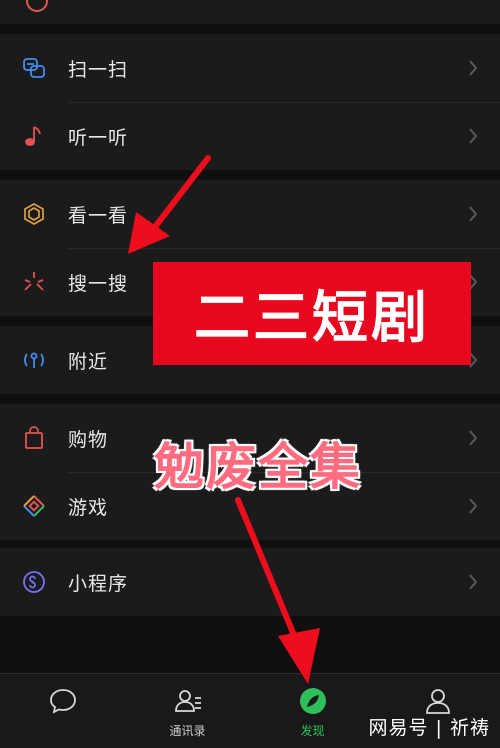 The height and width of the screenshot is (748, 500). I want to click on search-sparkle-icon, so click(34, 282).